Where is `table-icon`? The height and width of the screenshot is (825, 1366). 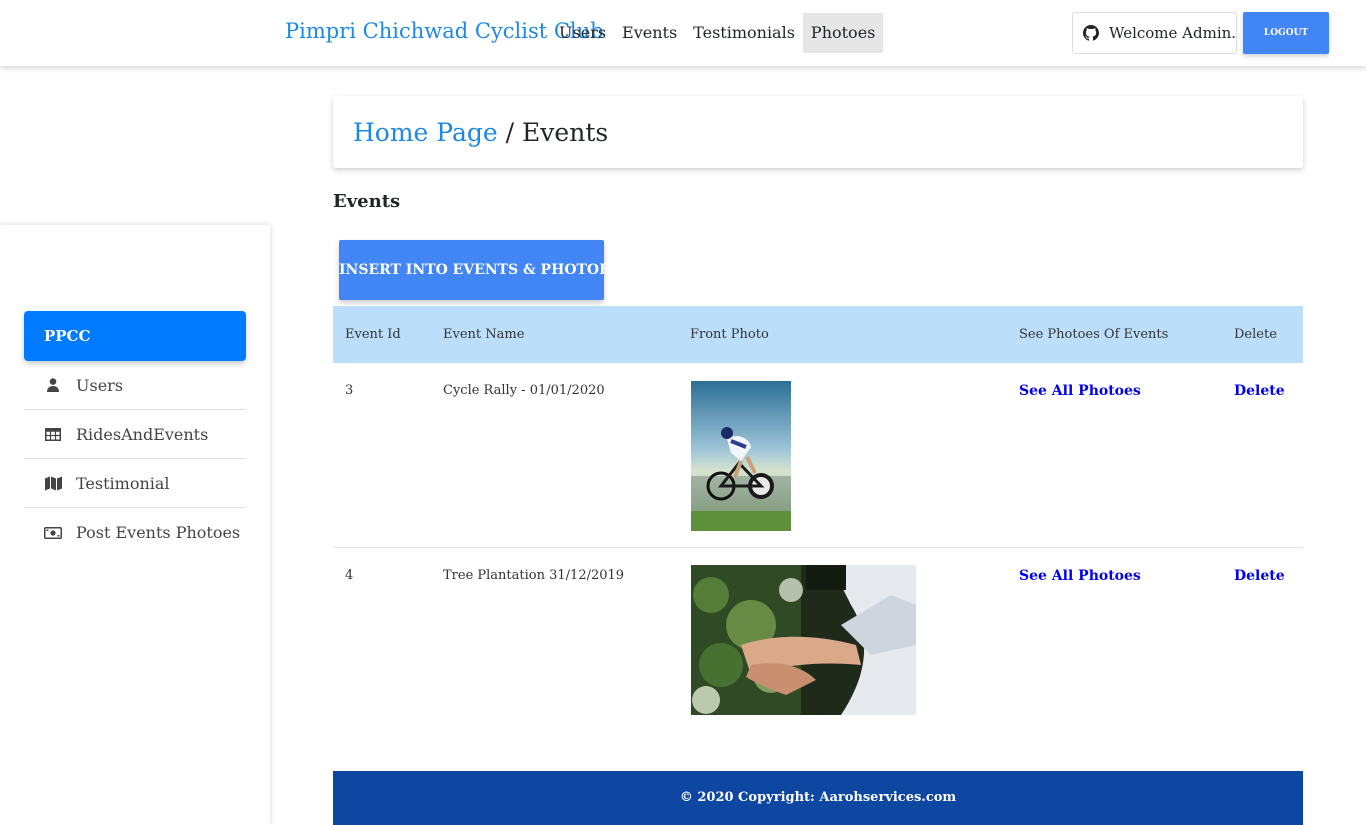 table-icon is located at coordinates (53, 434).